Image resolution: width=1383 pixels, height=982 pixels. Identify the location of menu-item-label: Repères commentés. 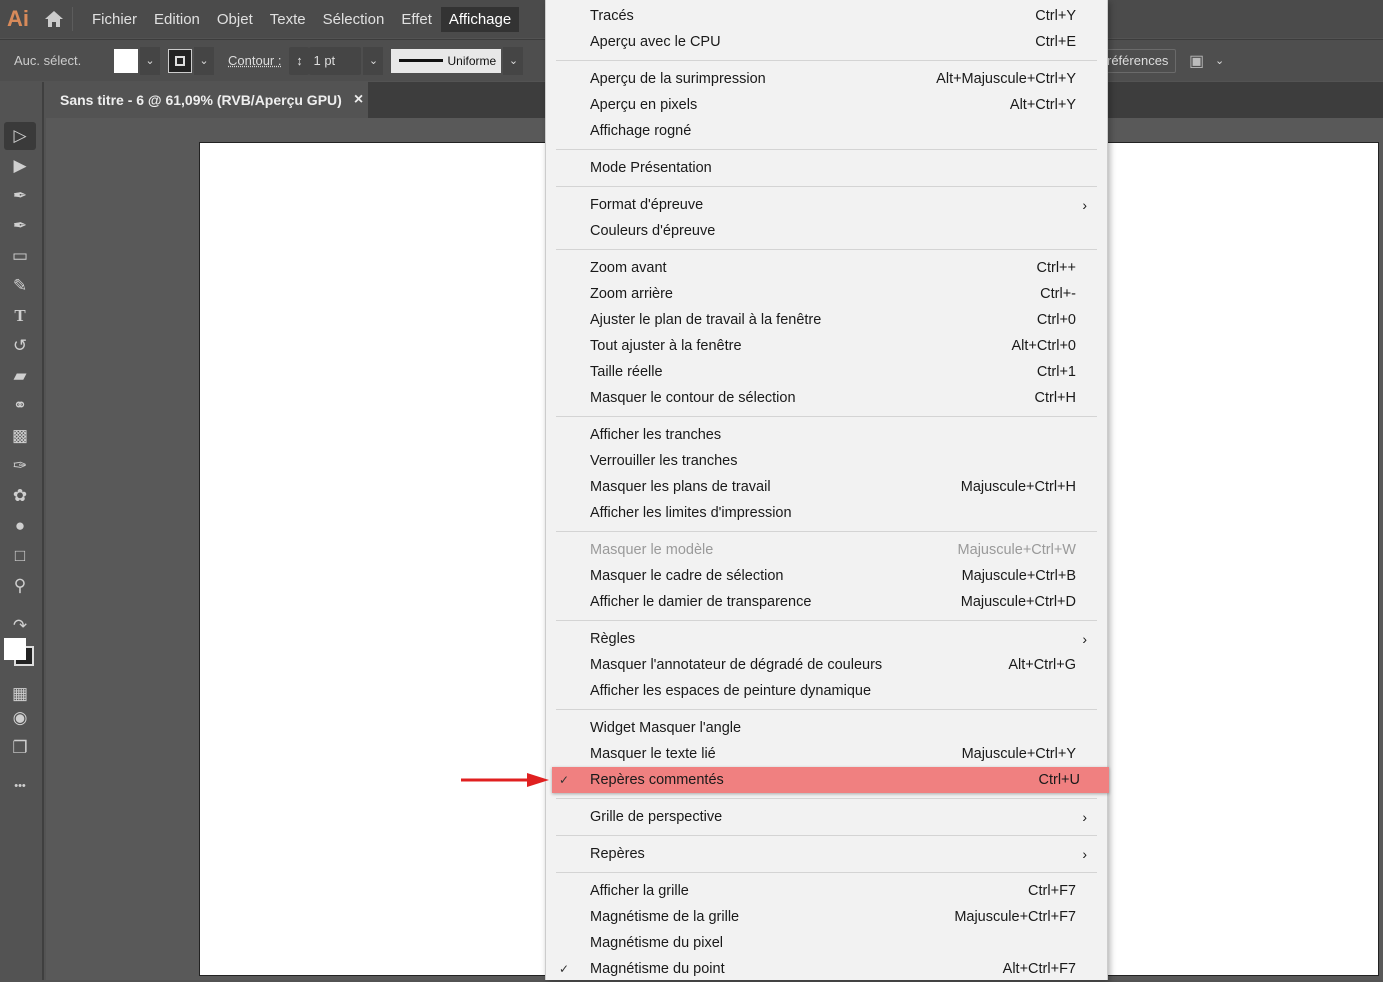
(657, 780).